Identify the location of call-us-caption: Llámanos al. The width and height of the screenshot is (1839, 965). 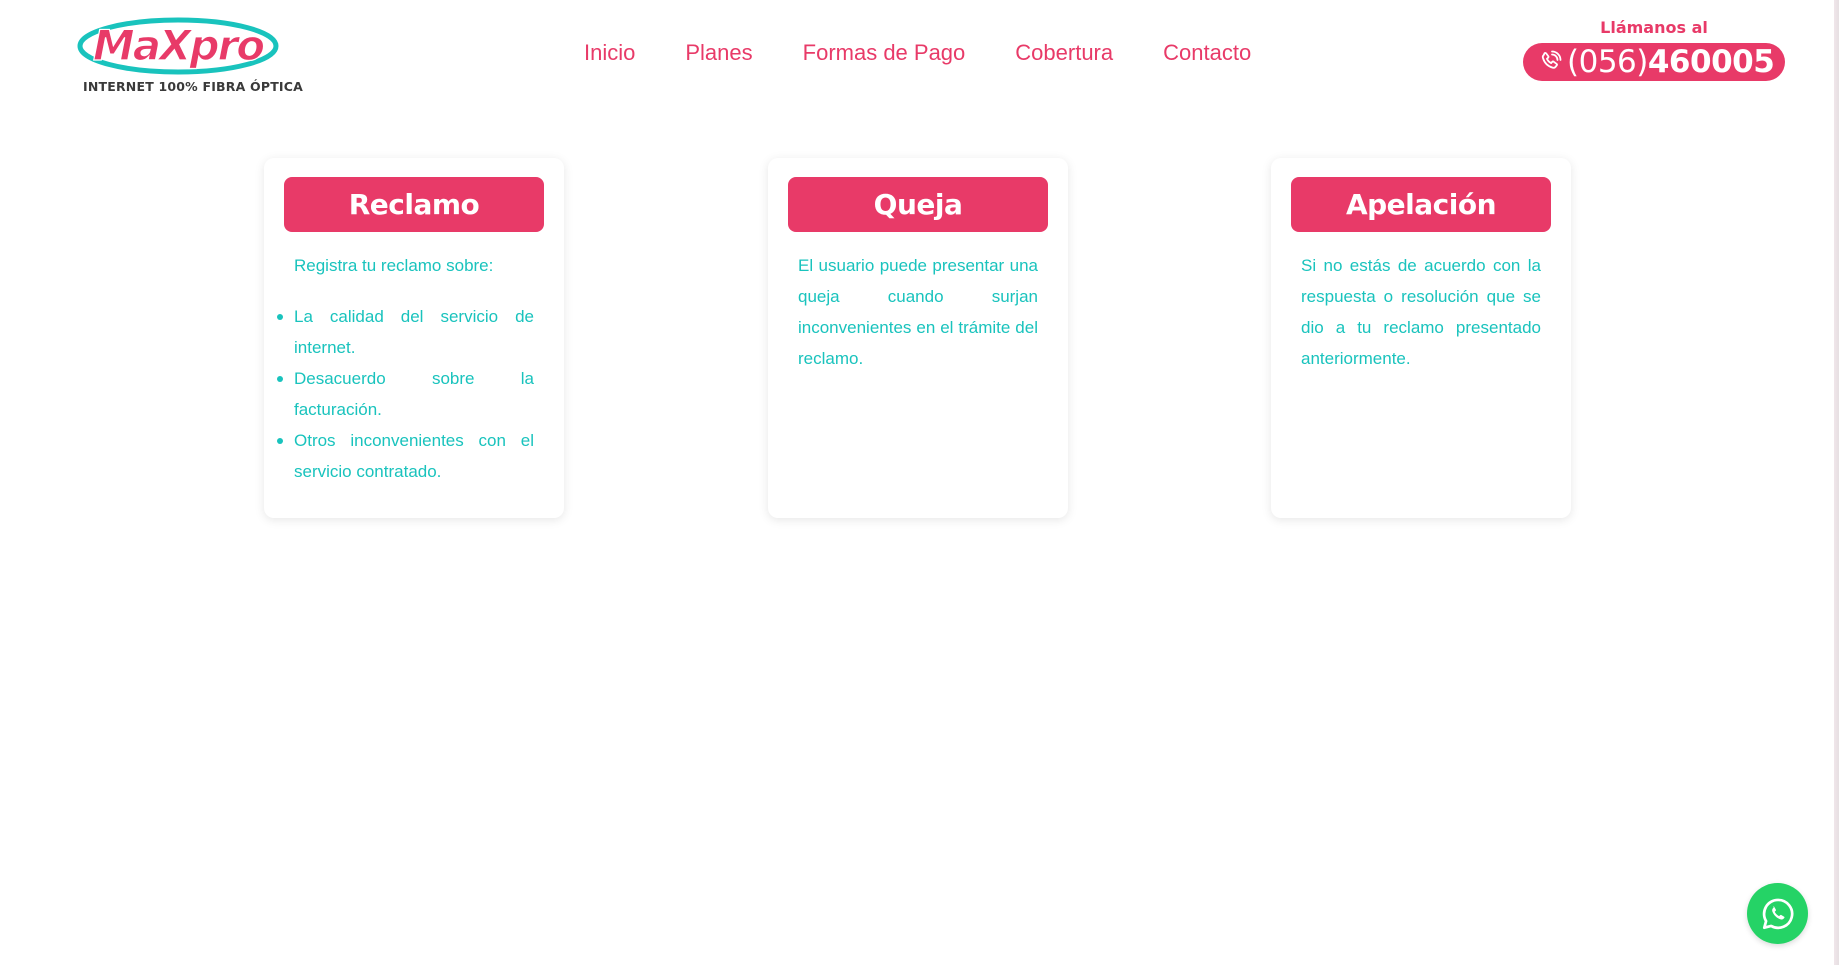
(1654, 27).